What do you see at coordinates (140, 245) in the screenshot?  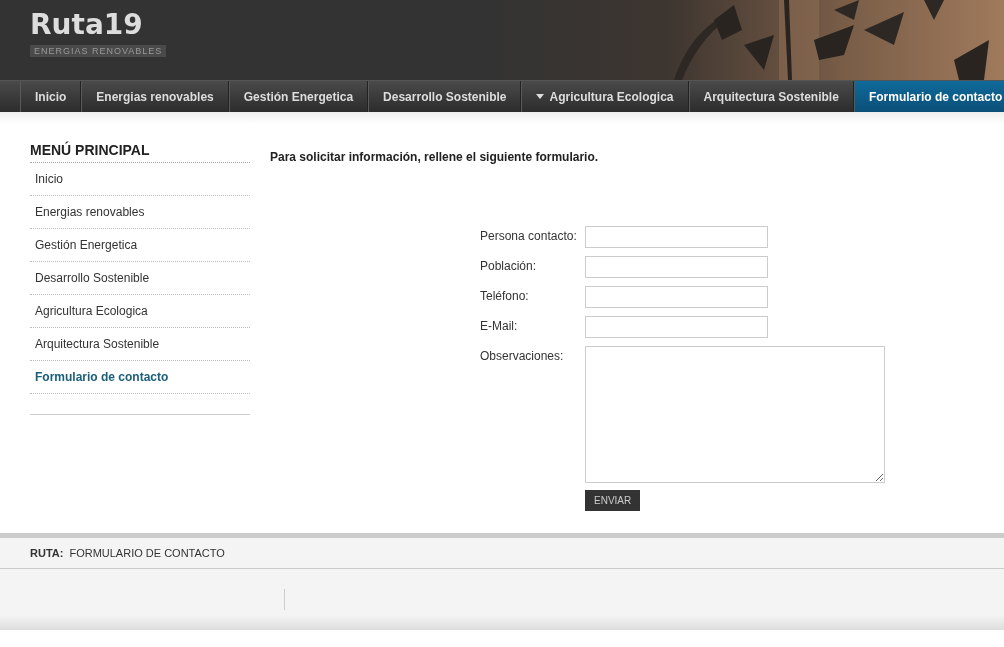 I see `sidebar-item: Gestión Energetica` at bounding box center [140, 245].